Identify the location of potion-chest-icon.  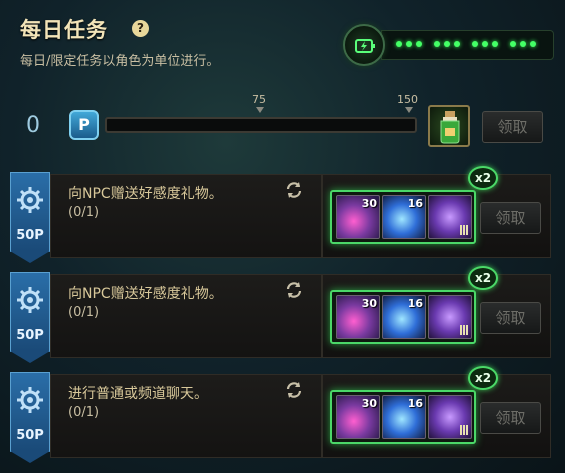
(449, 126).